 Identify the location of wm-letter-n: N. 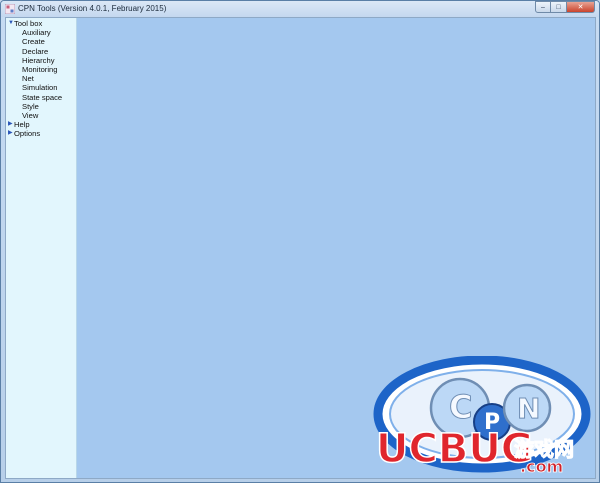
(528, 408).